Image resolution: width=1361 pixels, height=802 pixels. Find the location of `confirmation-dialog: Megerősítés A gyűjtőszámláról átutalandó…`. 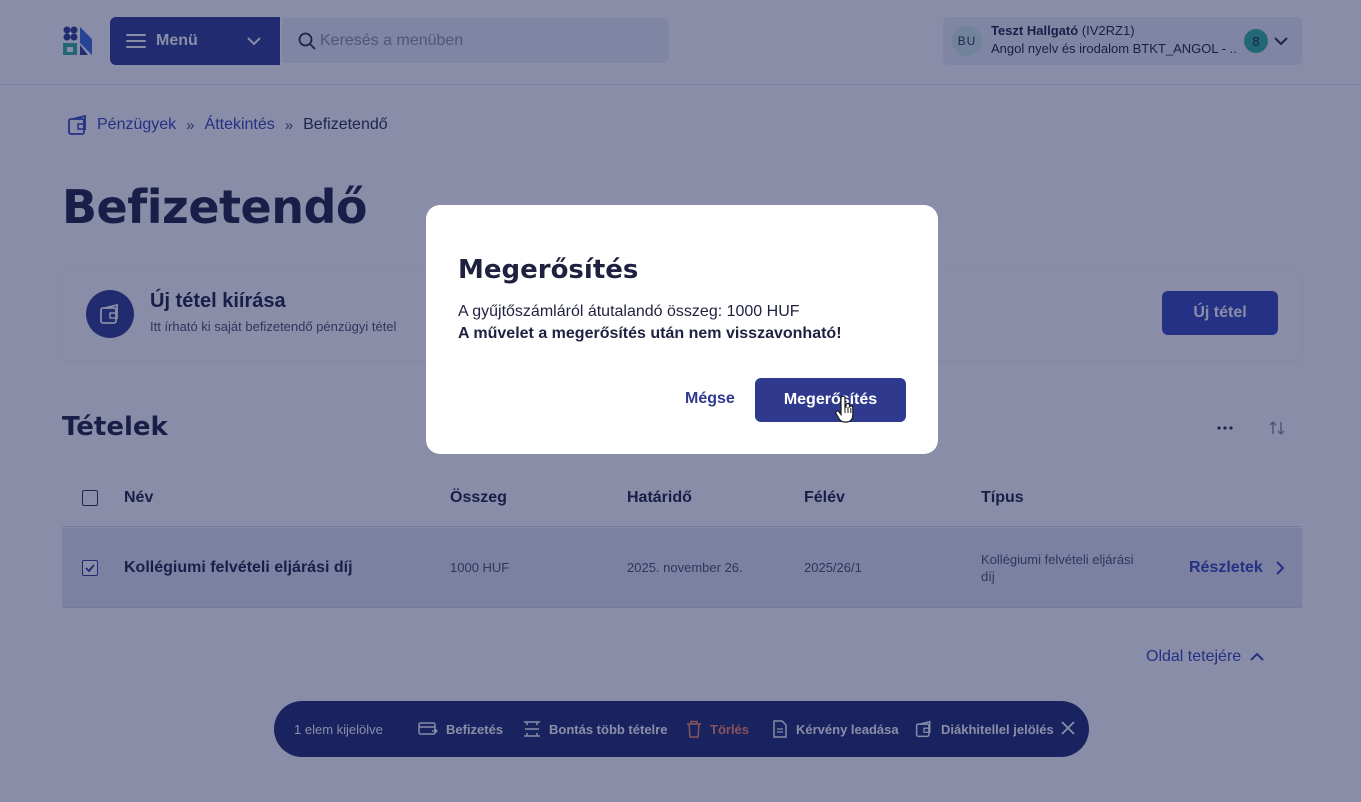

confirmation-dialog: Megerősítés A gyűjtőszámláról átutalandó… is located at coordinates (682, 329).